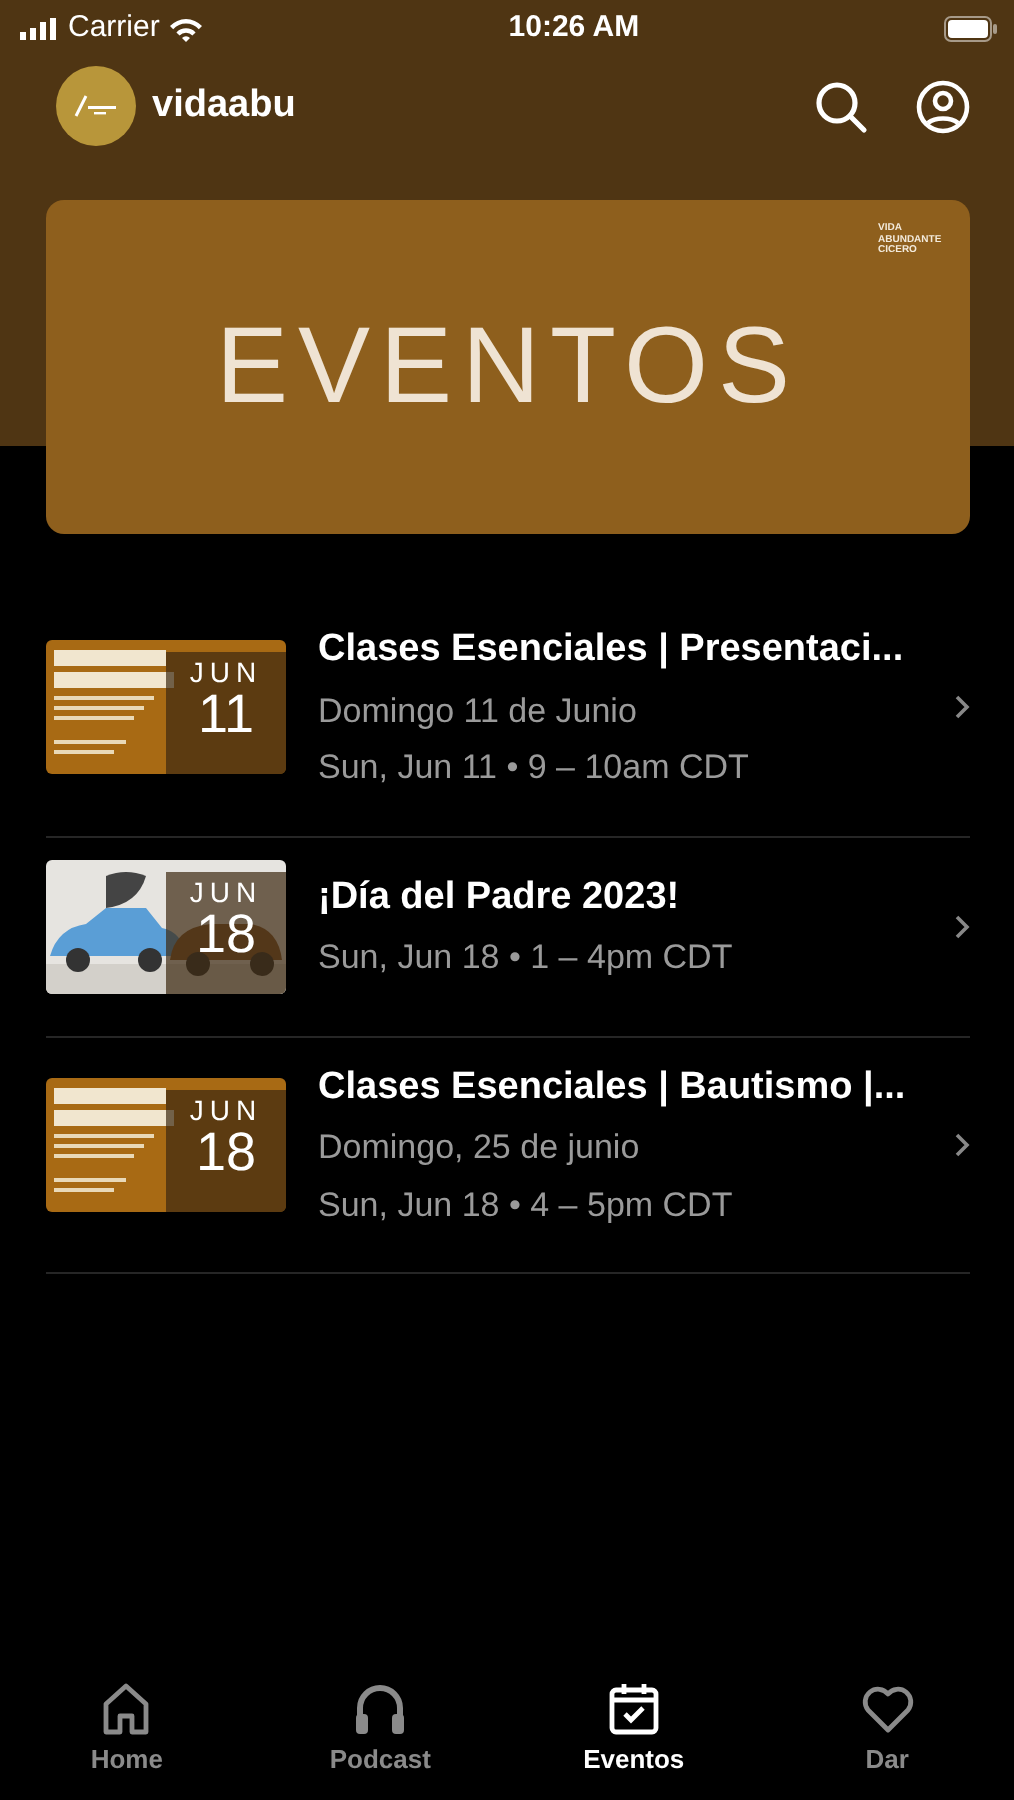  Describe the element at coordinates (478, 711) in the screenshot. I see `event-detail: Domingo 11 de Junio` at that location.